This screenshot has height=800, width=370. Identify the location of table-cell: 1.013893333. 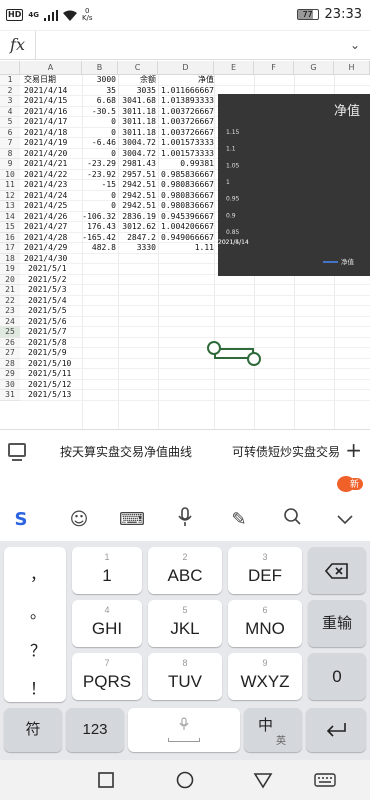
(186, 101).